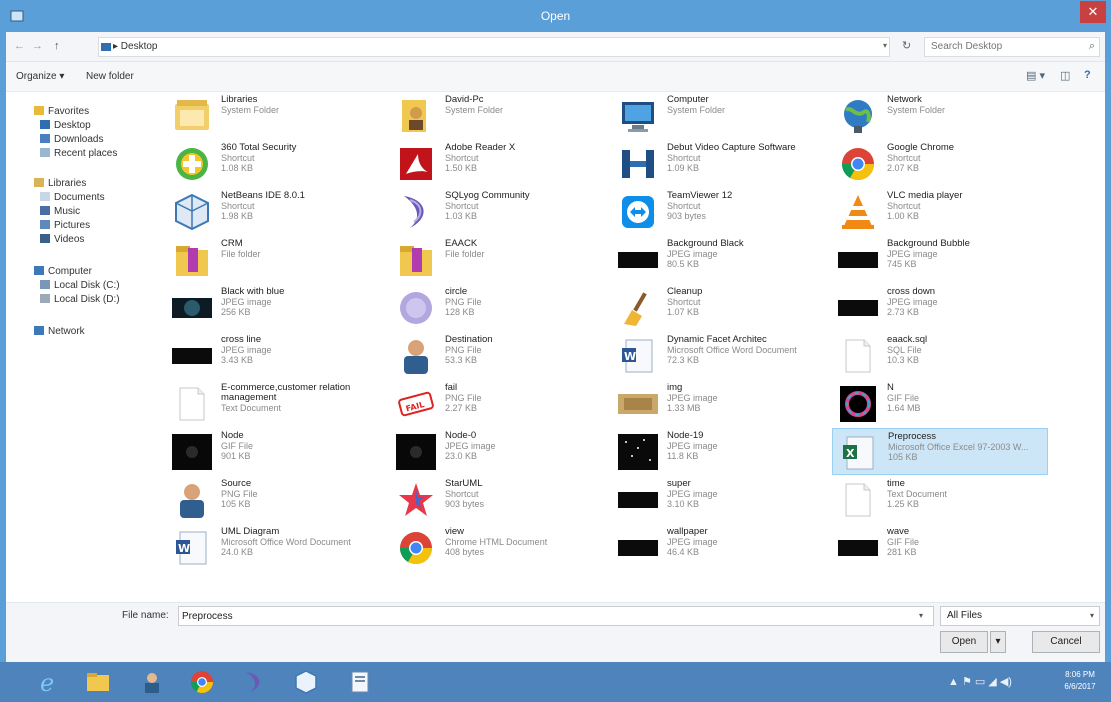 The height and width of the screenshot is (702, 1111). Describe the element at coordinates (456, 291) in the screenshot. I see `file-name: circle` at that location.